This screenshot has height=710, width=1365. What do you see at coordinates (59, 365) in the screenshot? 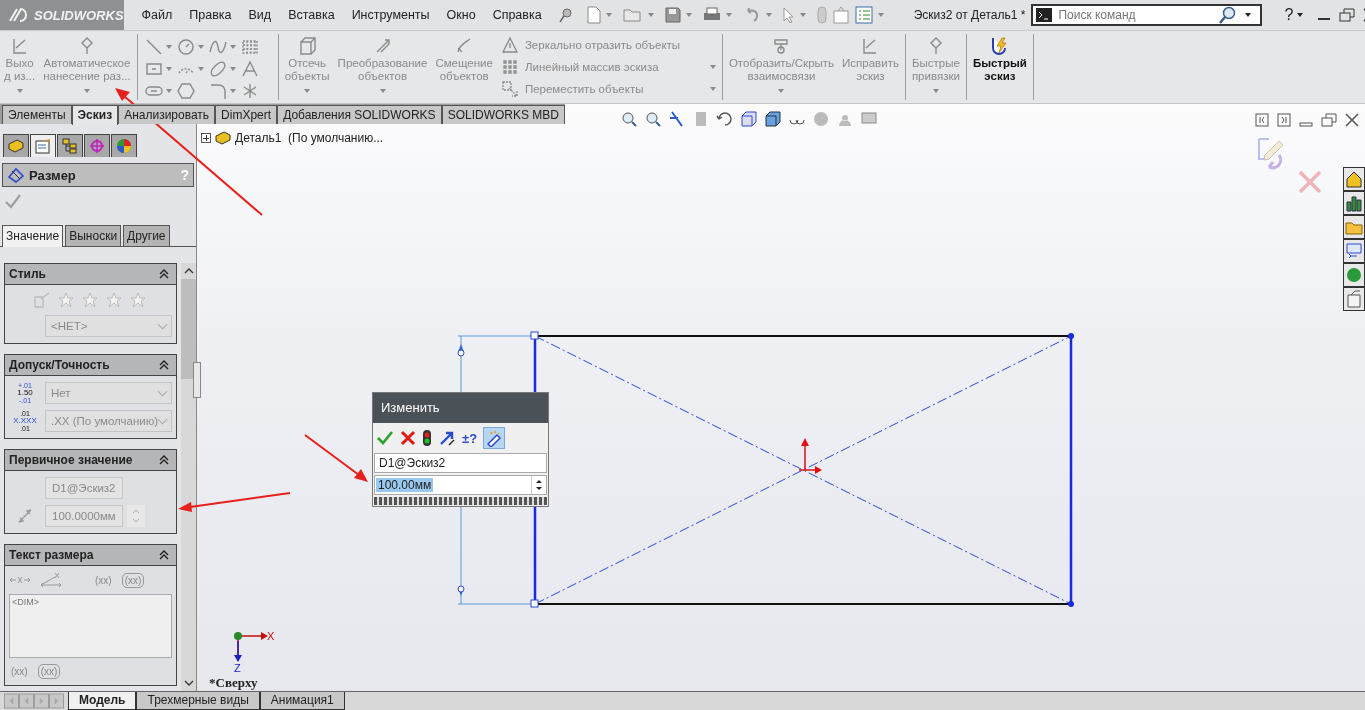
I see `section-title: Допуск/Точность` at bounding box center [59, 365].